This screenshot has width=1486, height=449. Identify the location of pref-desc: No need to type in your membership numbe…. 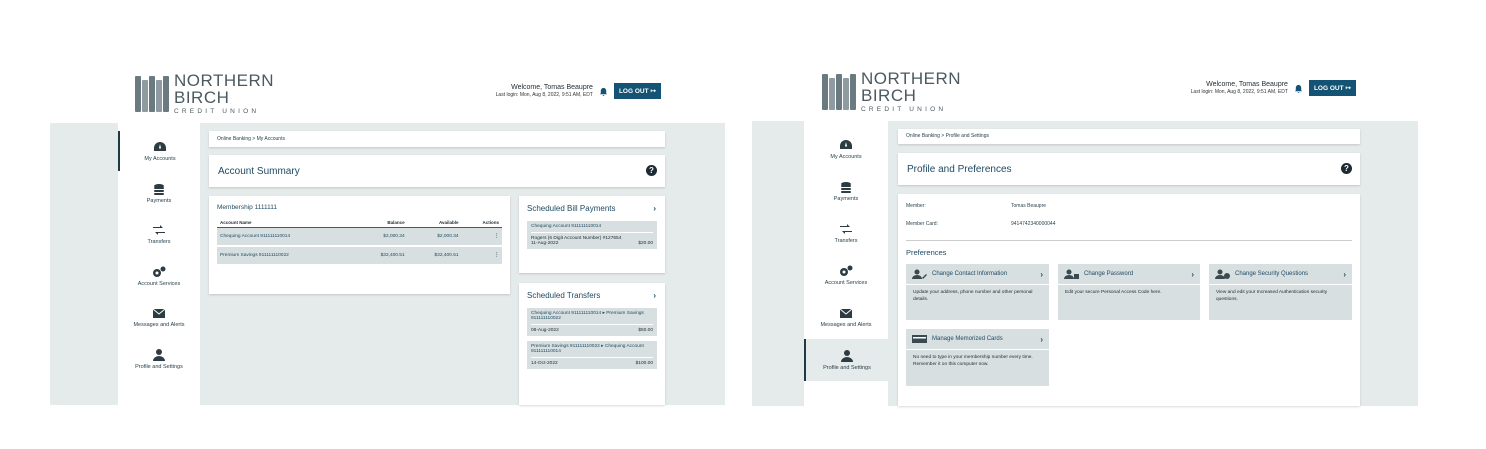
(973, 361).